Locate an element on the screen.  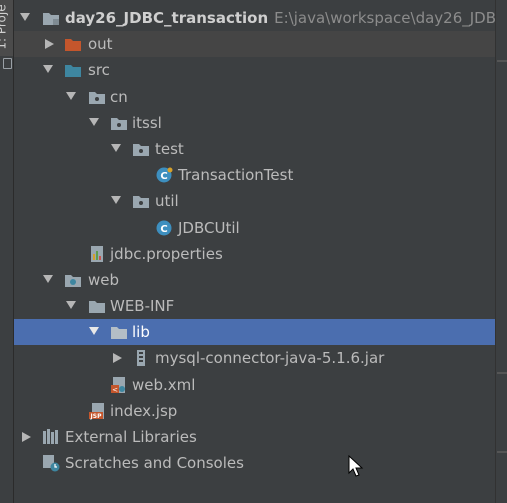
mouse-cursor-icon is located at coordinates (356, 466).